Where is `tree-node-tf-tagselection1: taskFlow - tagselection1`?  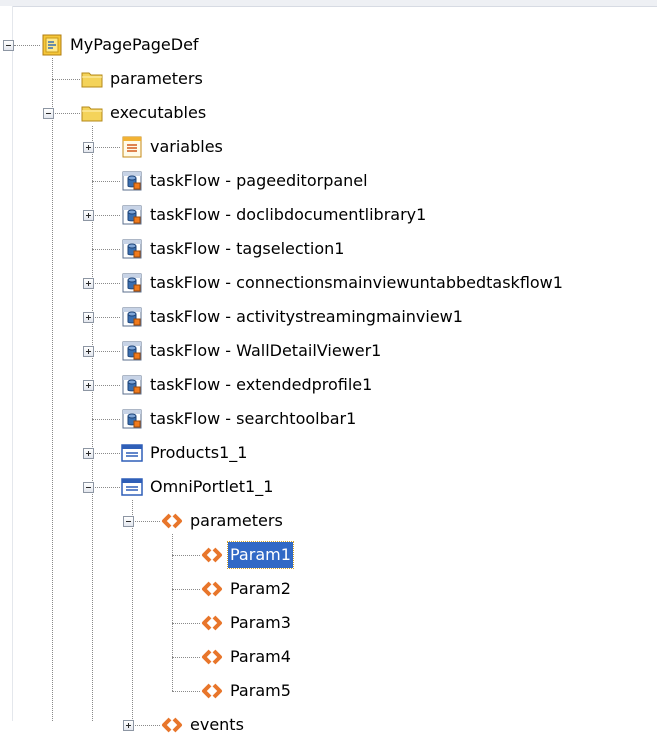 tree-node-tf-tagselection1: taskFlow - tagselection1 is located at coordinates (247, 249).